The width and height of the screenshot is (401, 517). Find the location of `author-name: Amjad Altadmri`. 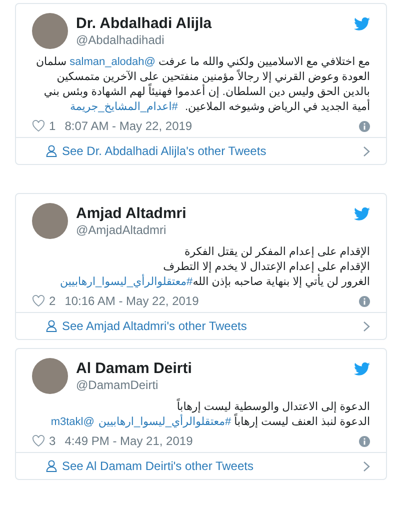

author-name: Amjad Altadmri is located at coordinates (132, 213).